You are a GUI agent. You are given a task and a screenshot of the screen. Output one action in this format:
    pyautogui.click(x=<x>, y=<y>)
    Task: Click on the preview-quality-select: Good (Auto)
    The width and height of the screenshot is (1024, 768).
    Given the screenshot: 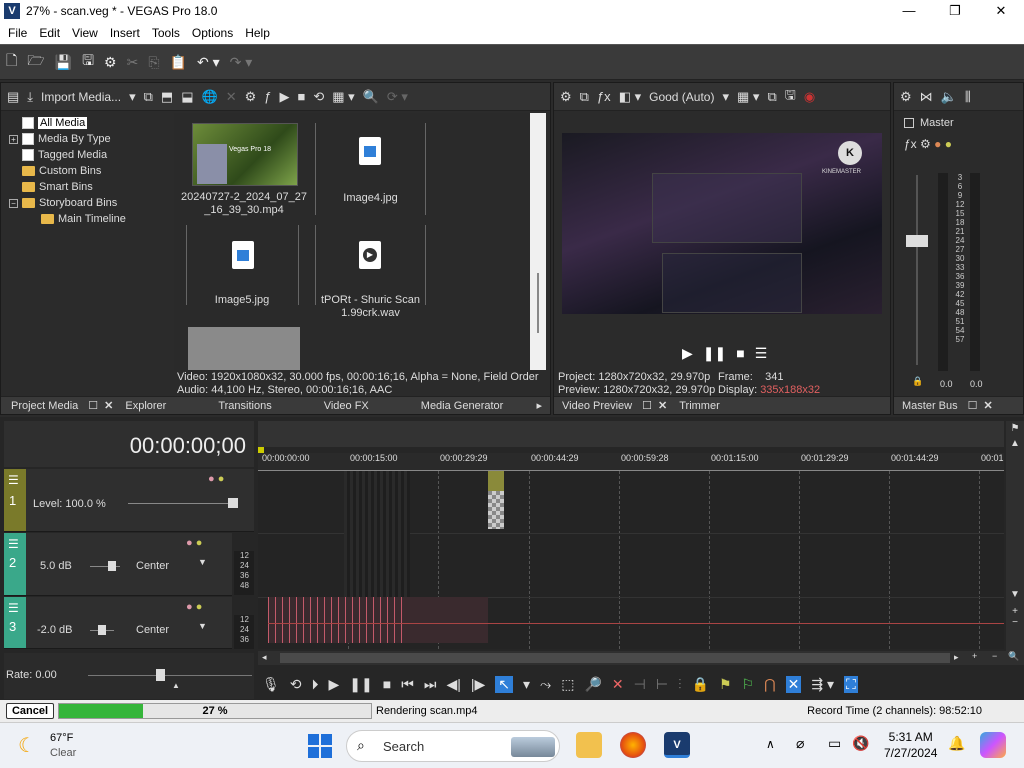 What is the action you would take?
    pyautogui.click(x=681, y=97)
    